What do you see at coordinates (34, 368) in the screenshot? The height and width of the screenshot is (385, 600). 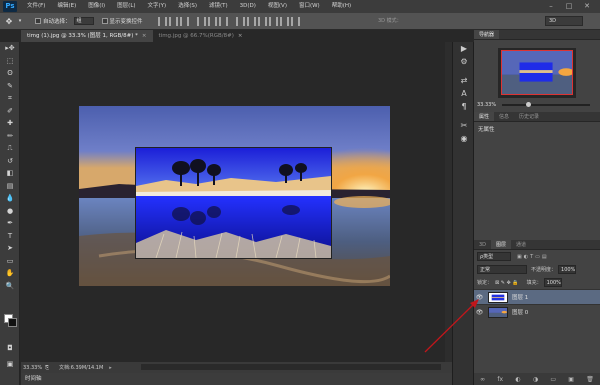 I see `zoom-level: 33.33%` at bounding box center [34, 368].